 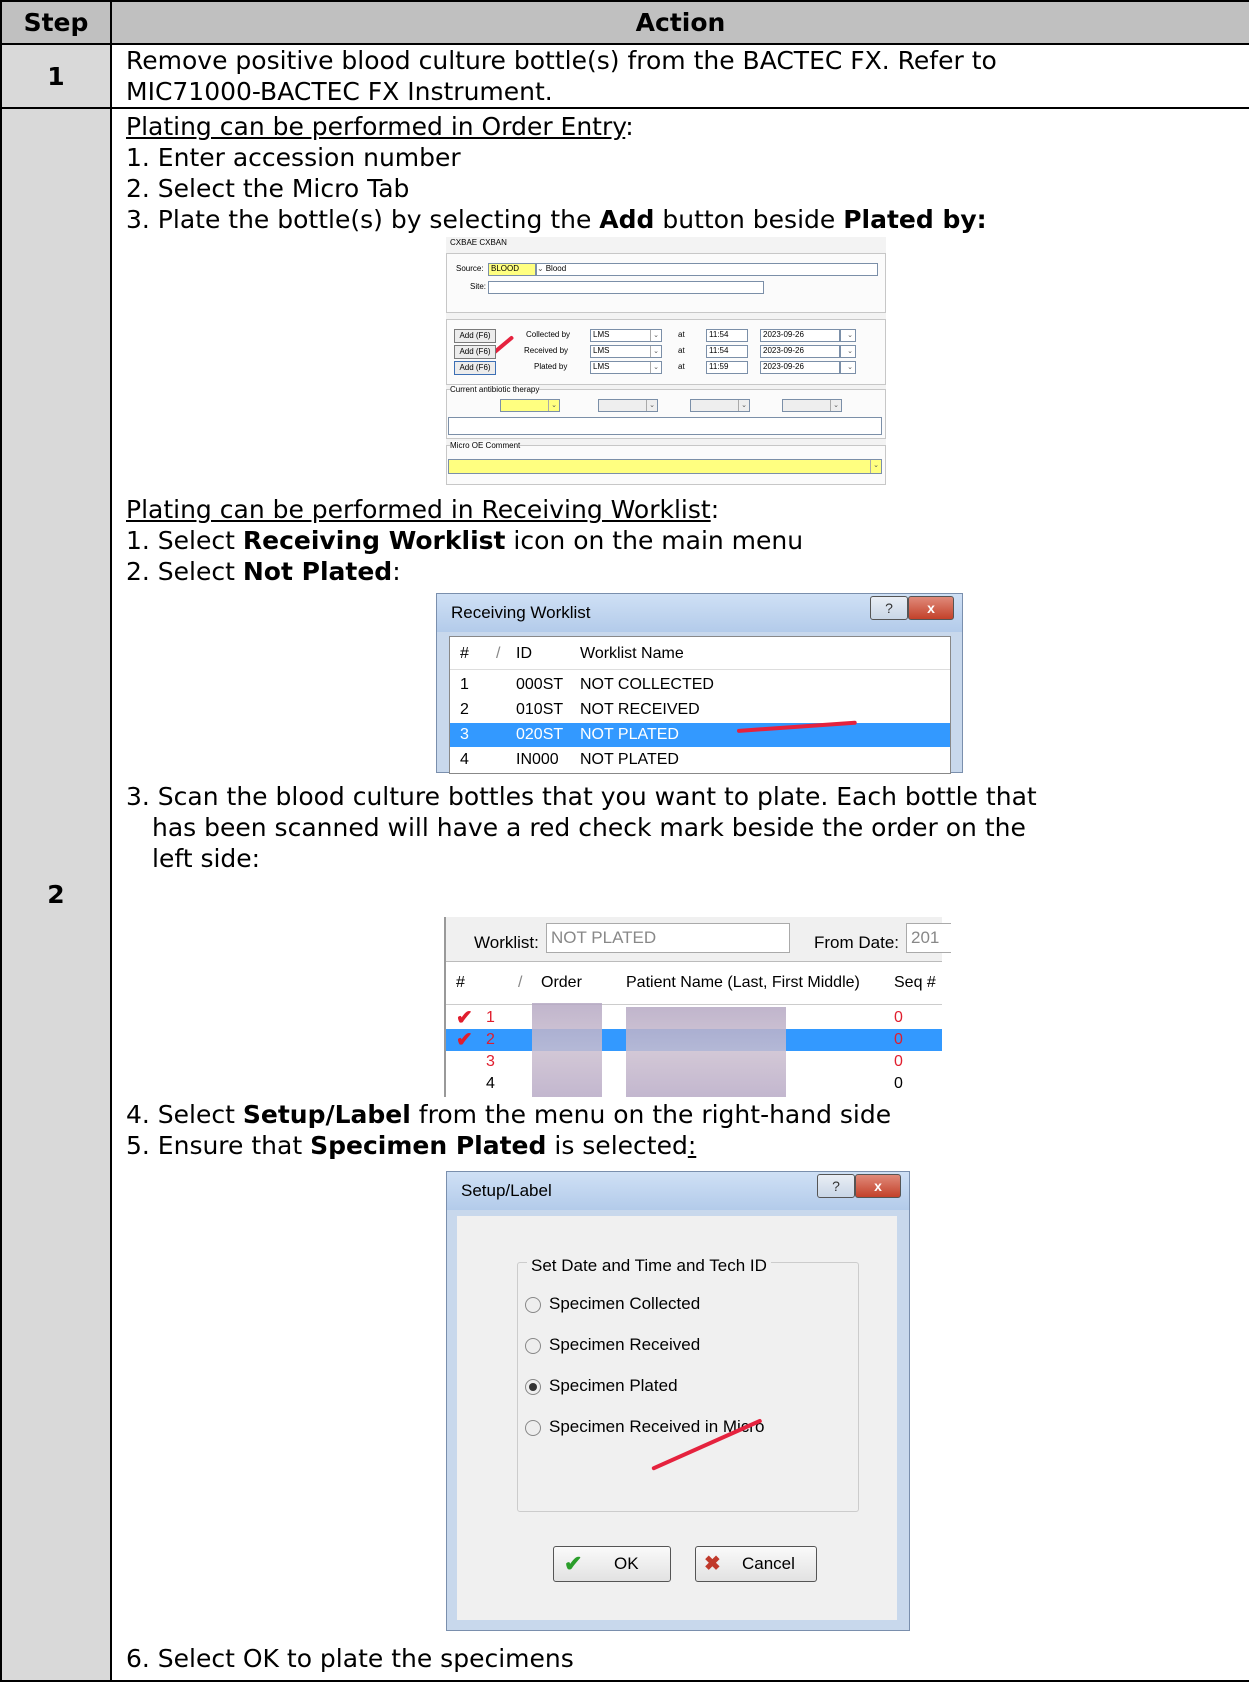 What do you see at coordinates (625, 1344) in the screenshot?
I see `radio-label: Specimen Received` at bounding box center [625, 1344].